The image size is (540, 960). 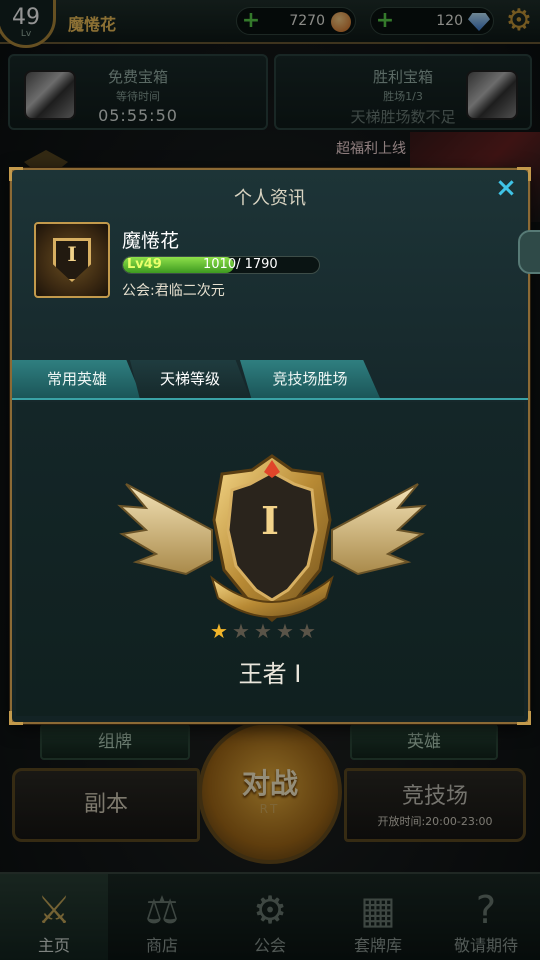 I want to click on guild-name: 公会:君临二次元, so click(x=173, y=291).